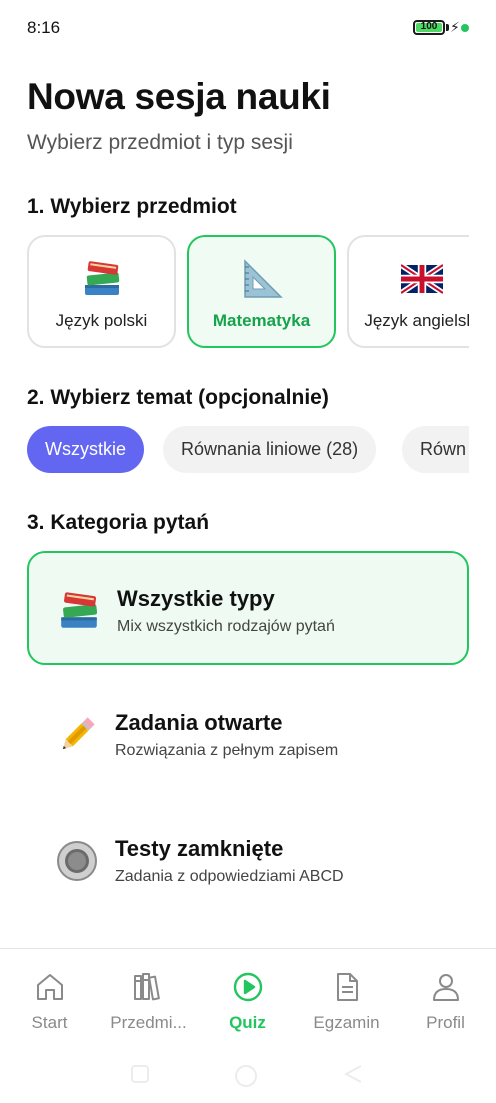 The image size is (496, 1103). Describe the element at coordinates (270, 449) in the screenshot. I see `topic-chip-linear-equations: Równania liniowe (28)` at that location.